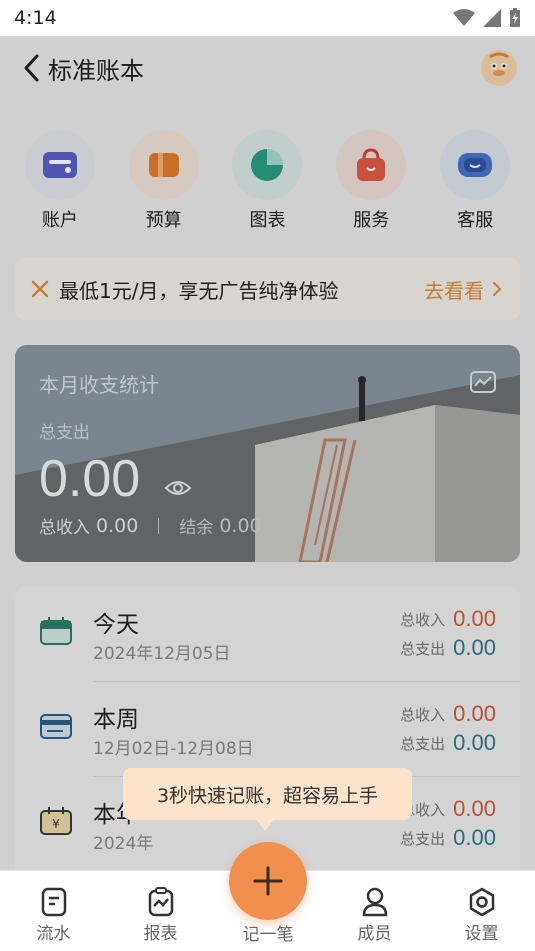  I want to click on report-icon, so click(160, 902).